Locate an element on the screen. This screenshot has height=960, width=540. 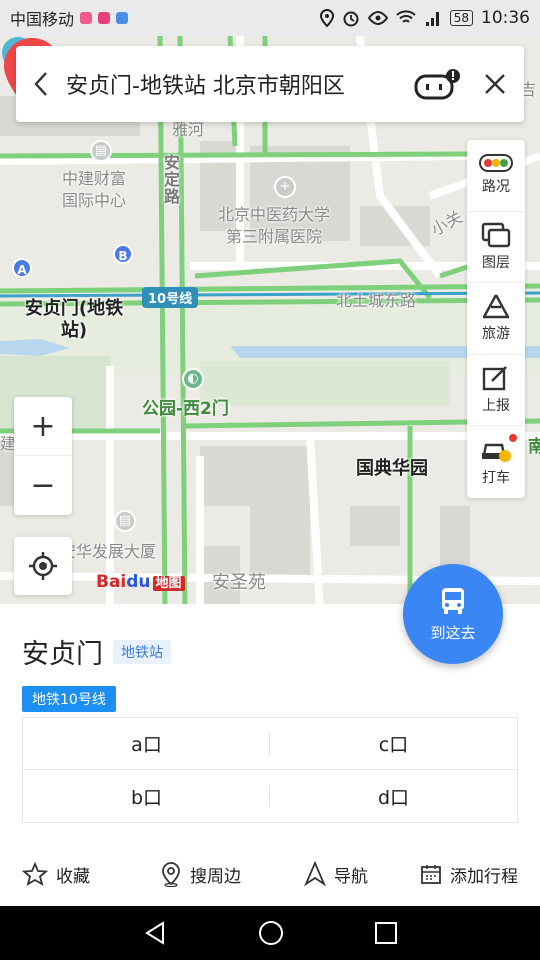
search-bar: 安贞门-地铁站 北京市朝阳区 is located at coordinates (270, 84).